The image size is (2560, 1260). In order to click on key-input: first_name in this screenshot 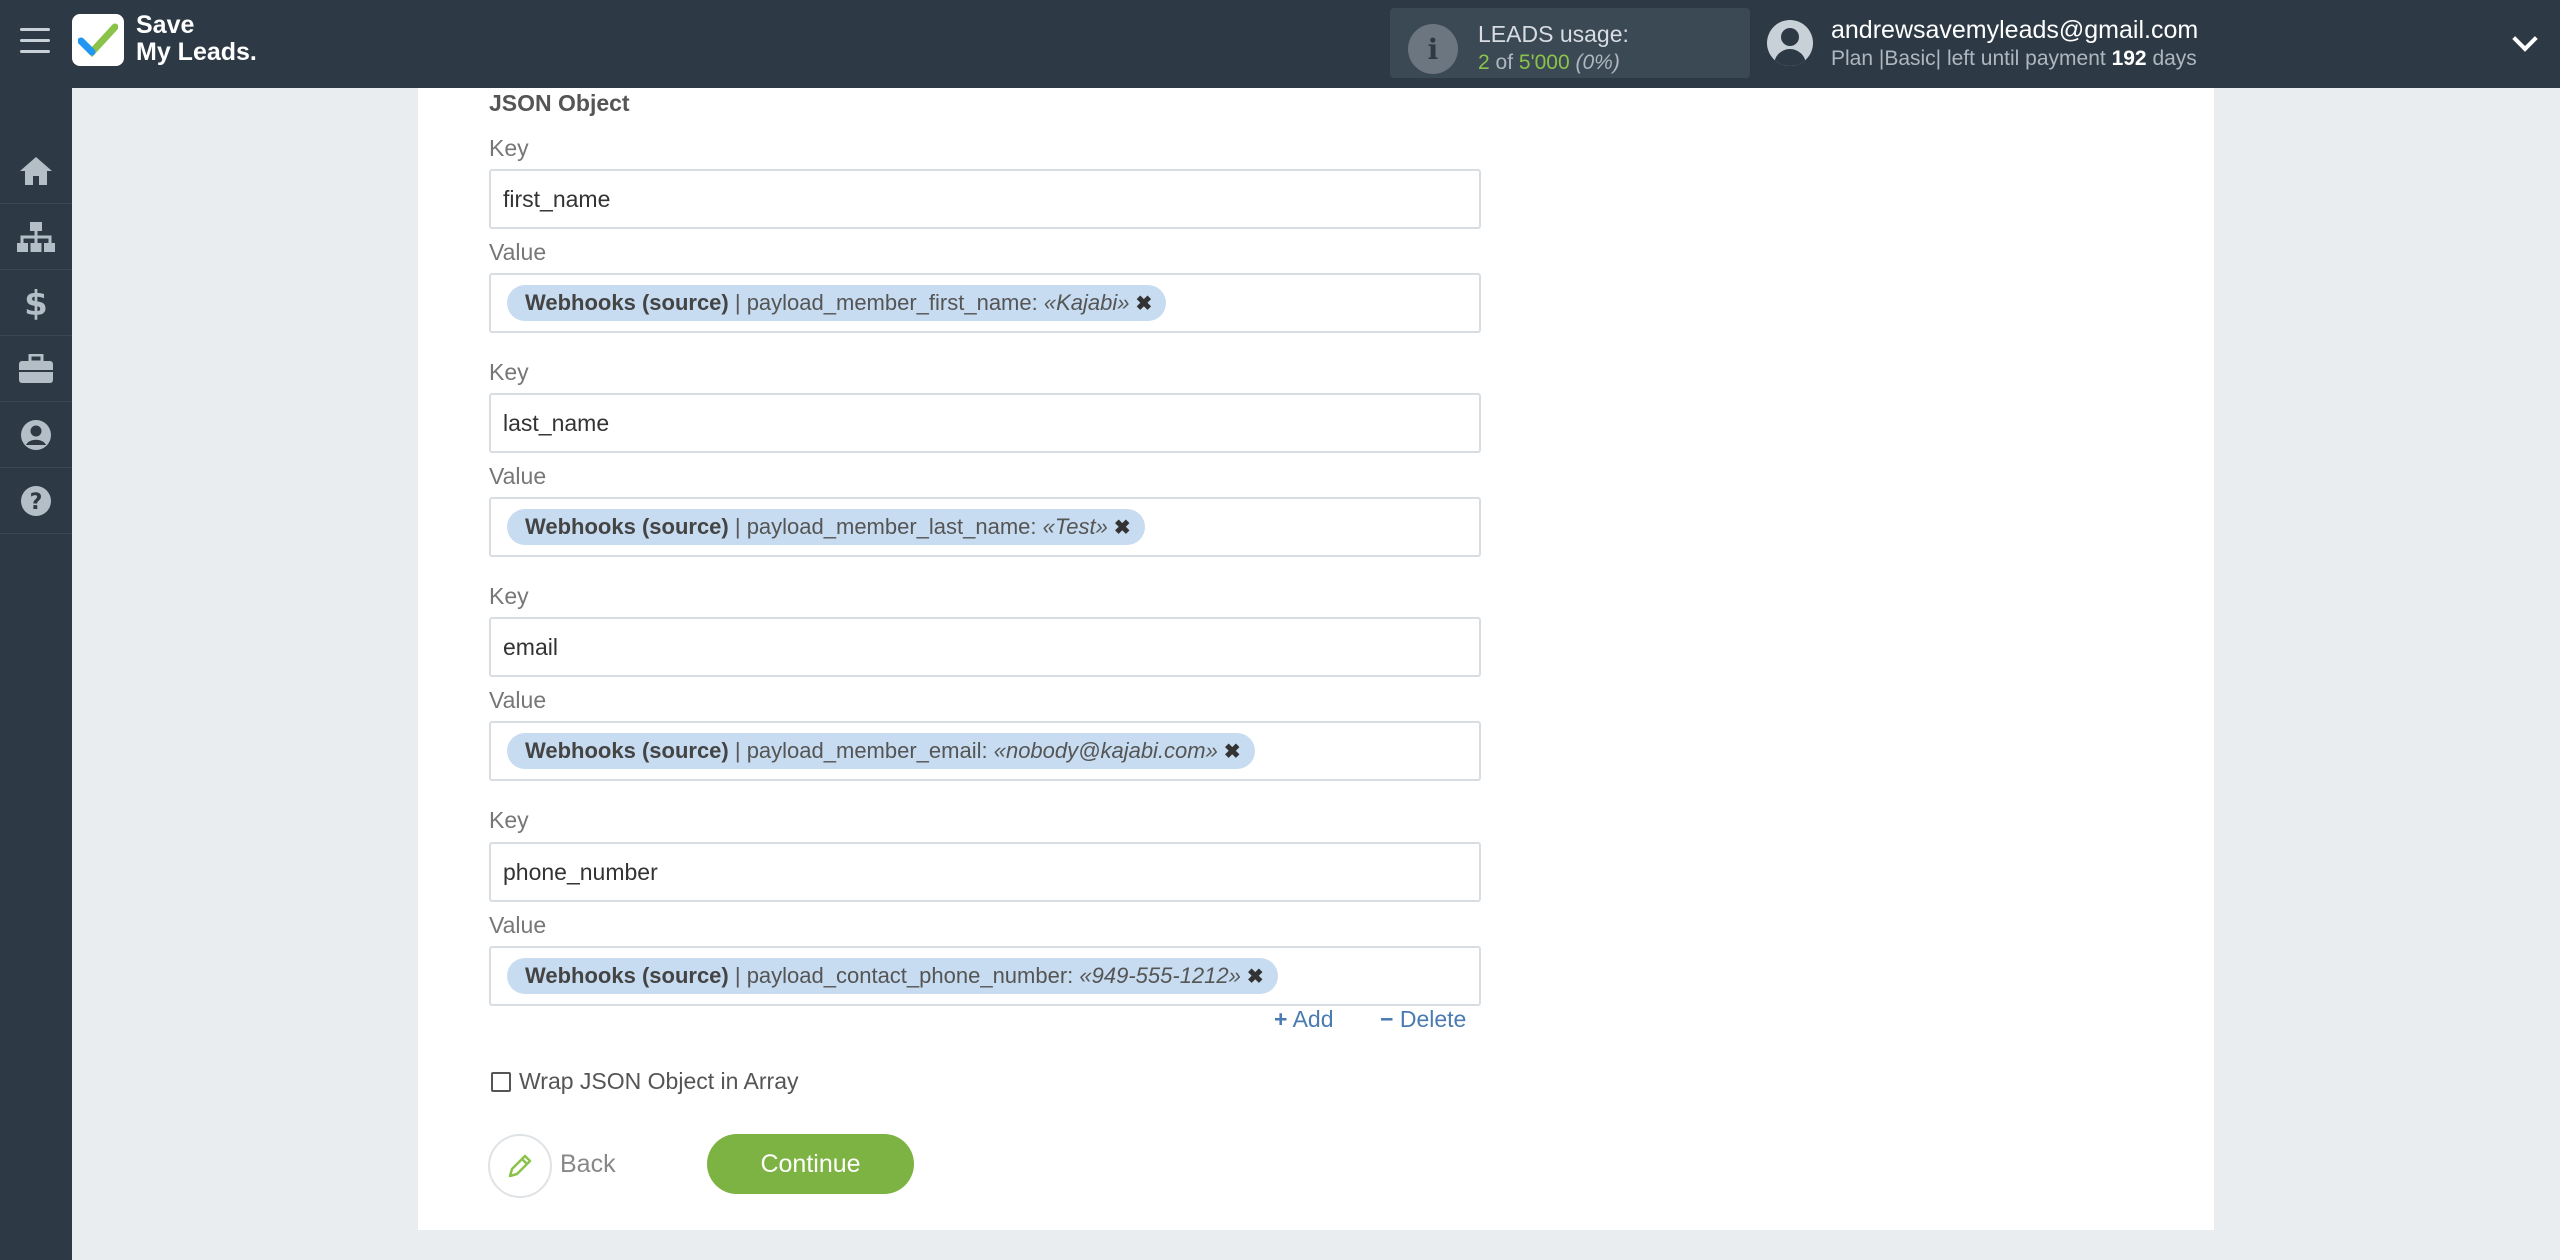, I will do `click(985, 199)`.